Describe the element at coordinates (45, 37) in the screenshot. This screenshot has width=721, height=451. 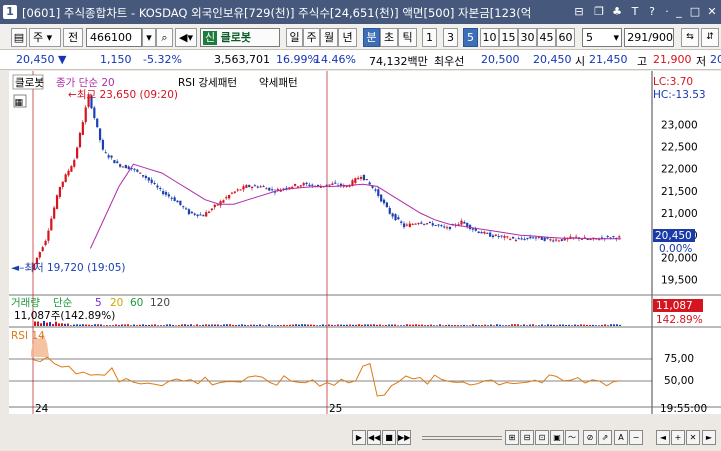
I see `type-select: 주 ▾` at that location.